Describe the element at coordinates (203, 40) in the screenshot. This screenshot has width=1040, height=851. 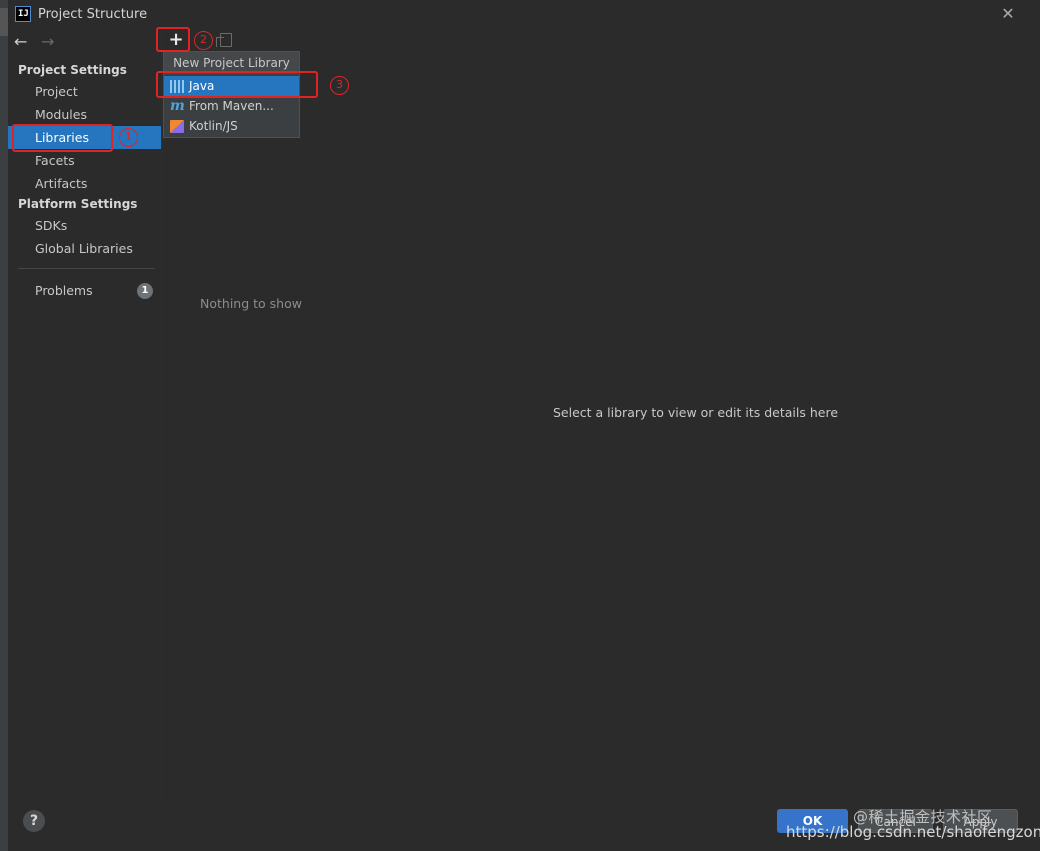
I see `step-2-marker: 2` at that location.